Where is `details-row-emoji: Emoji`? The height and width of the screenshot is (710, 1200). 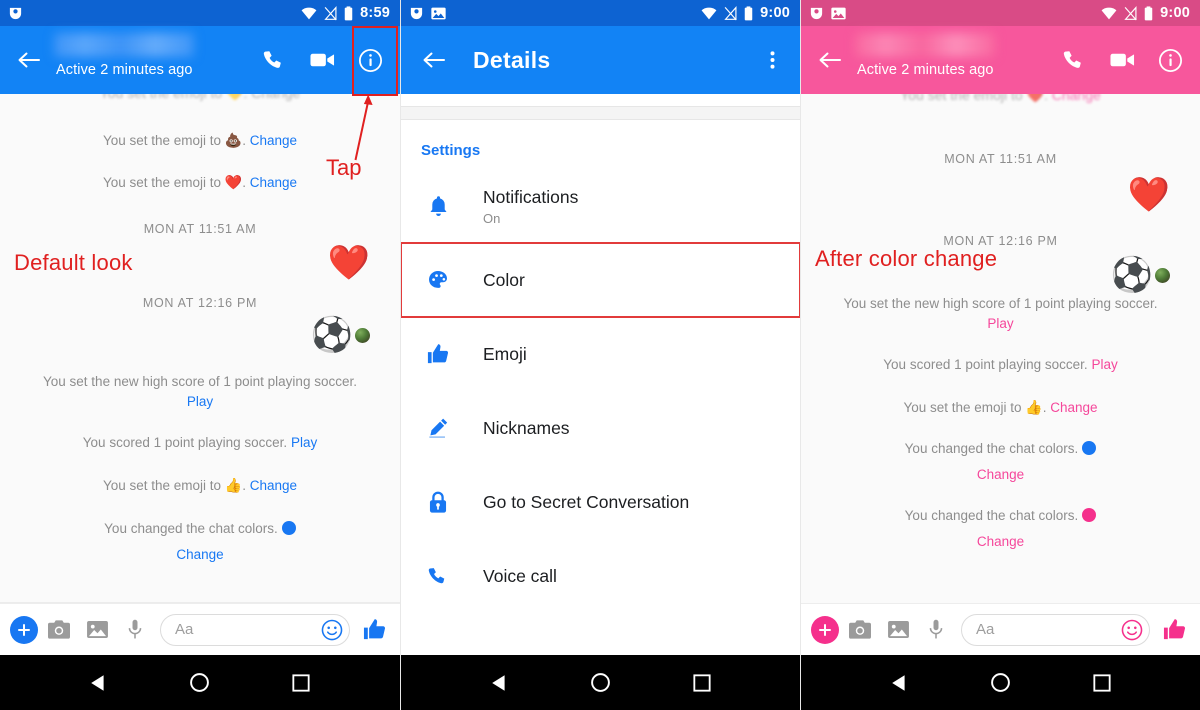
details-row-emoji: Emoji is located at coordinates (600, 354).